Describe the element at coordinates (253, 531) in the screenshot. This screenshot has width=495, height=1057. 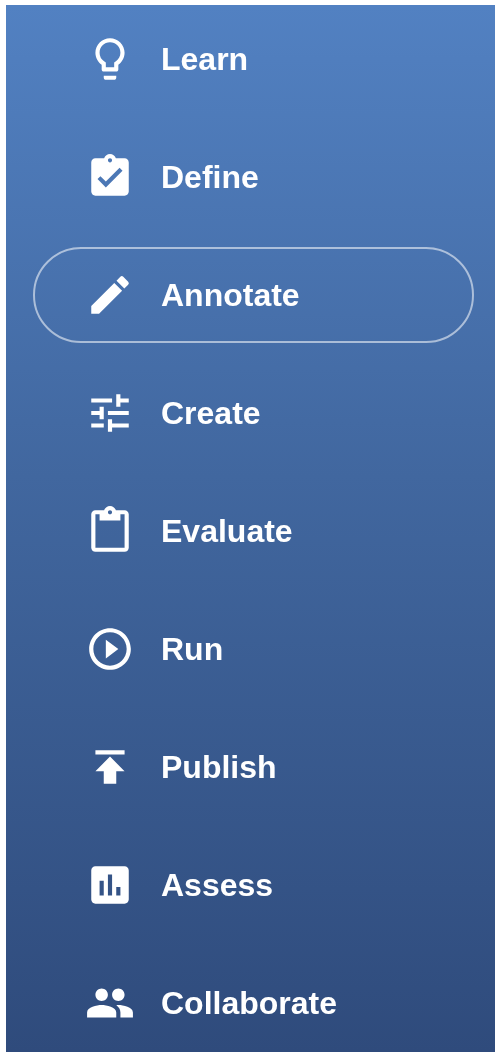
I see `nav-item: Evaluate` at that location.